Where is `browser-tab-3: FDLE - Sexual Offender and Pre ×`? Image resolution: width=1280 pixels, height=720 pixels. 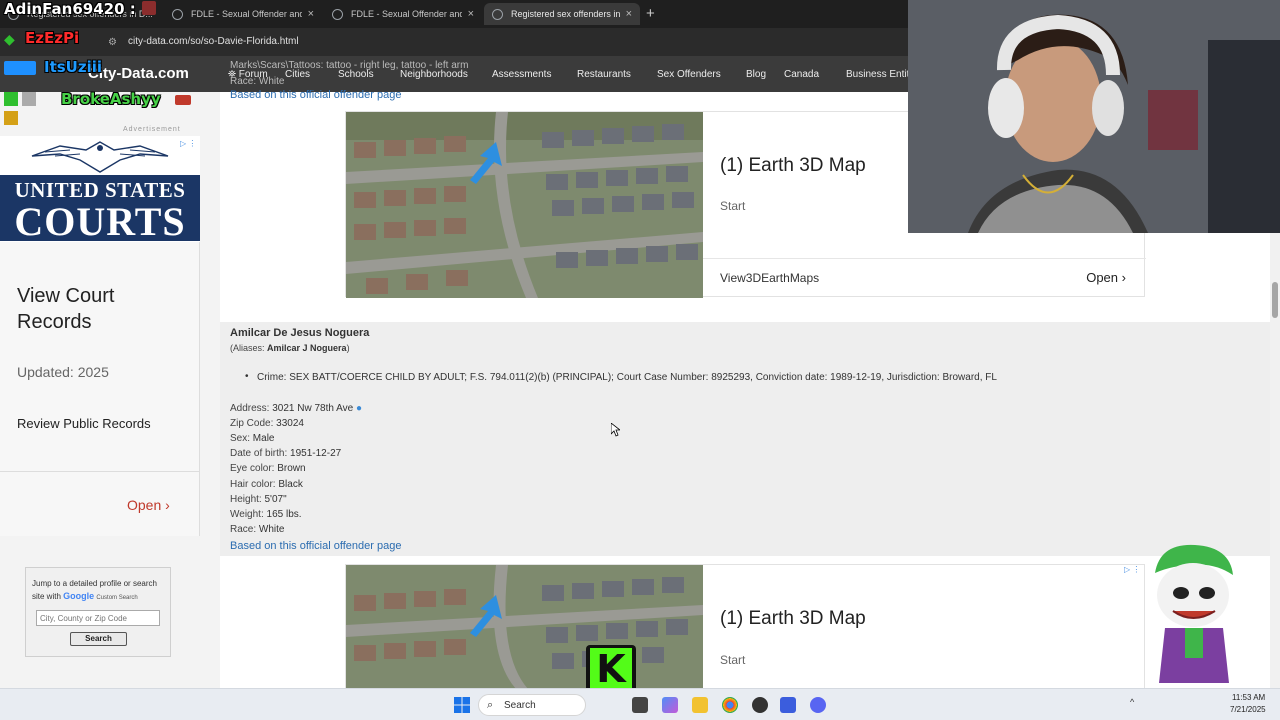
browser-tab-3: FDLE - Sexual Offender and Pre × is located at coordinates (403, 14).